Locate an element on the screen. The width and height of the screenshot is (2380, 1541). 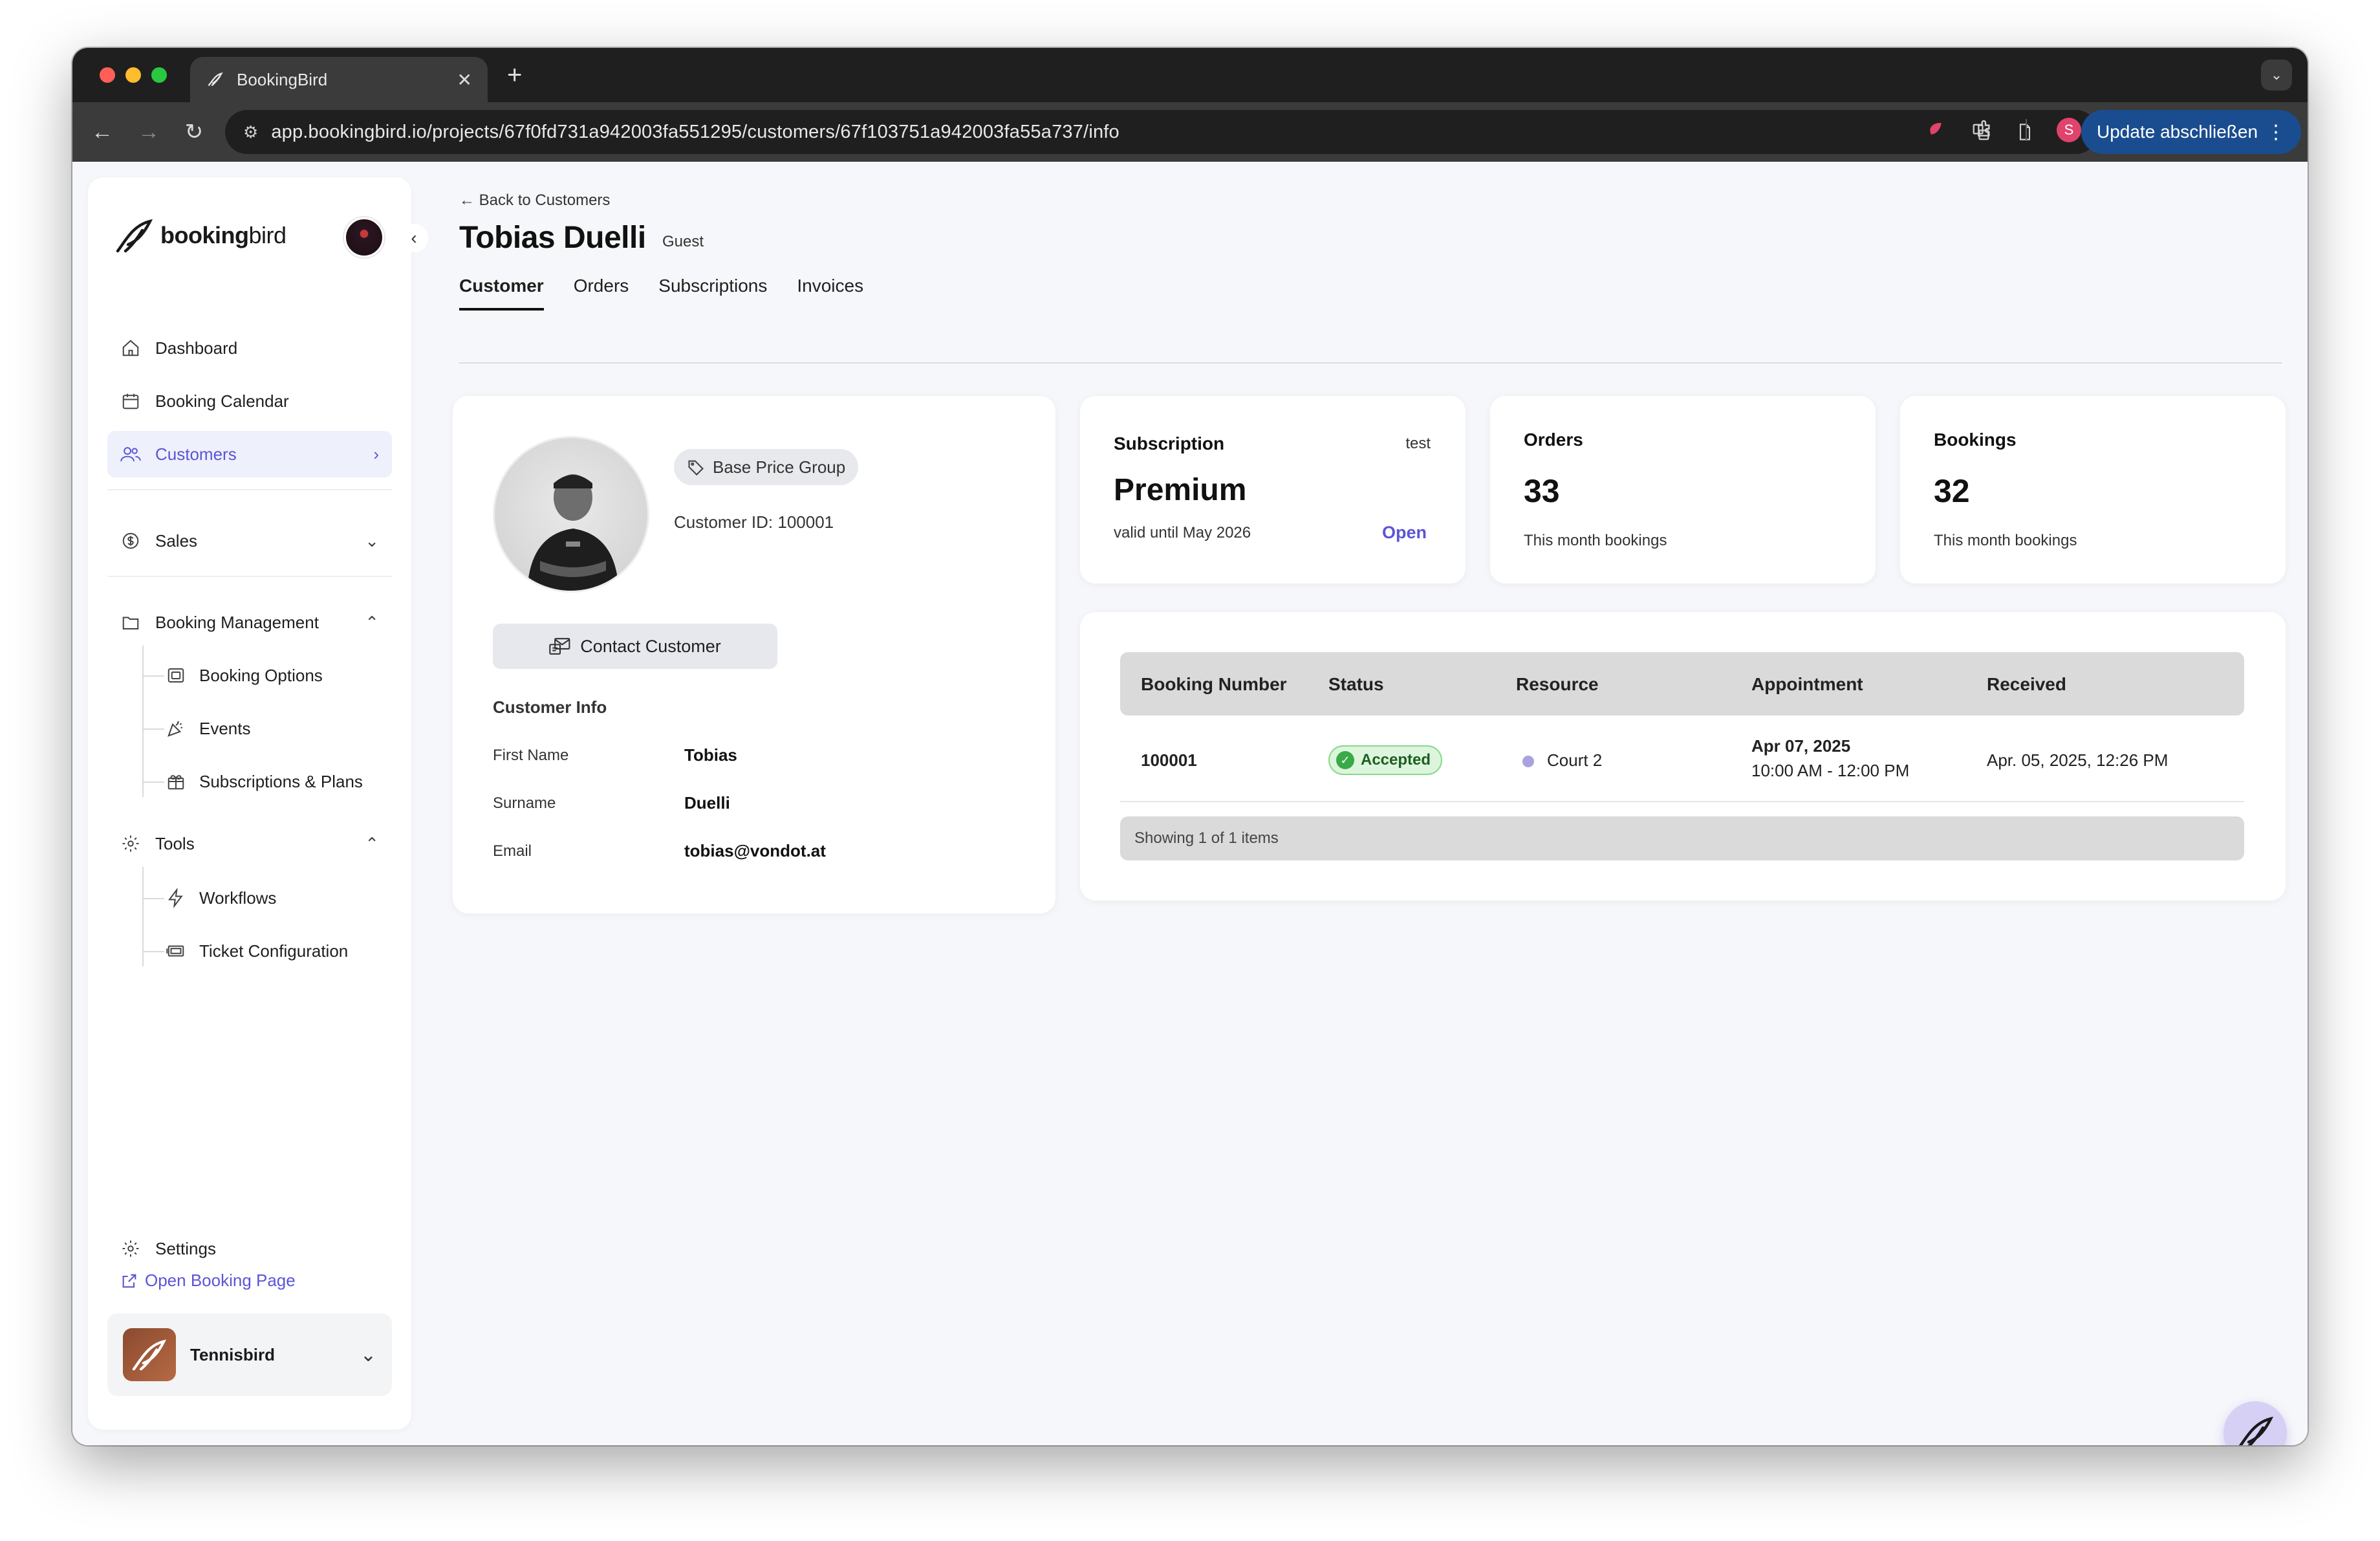
browser-tab: BookingBird ✕ is located at coordinates (339, 79).